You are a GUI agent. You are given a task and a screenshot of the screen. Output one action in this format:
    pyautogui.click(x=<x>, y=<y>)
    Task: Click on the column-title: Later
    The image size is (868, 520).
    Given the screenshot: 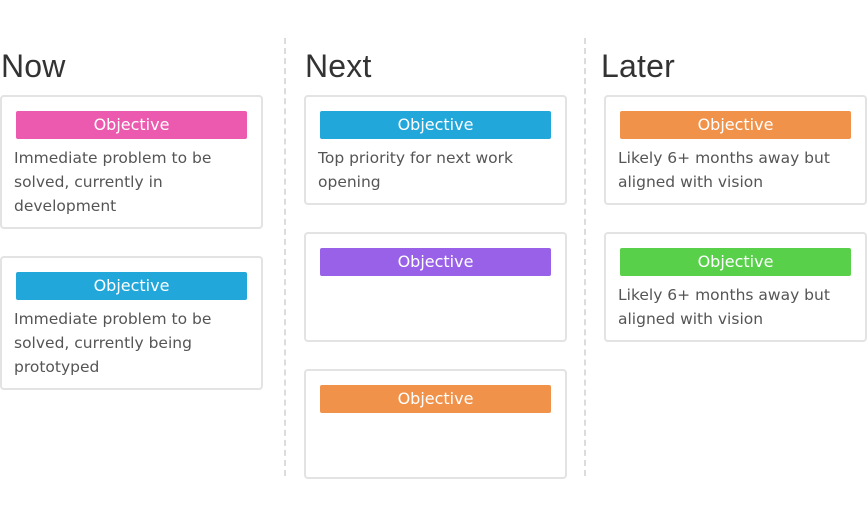 What is the action you would take?
    pyautogui.click(x=638, y=66)
    